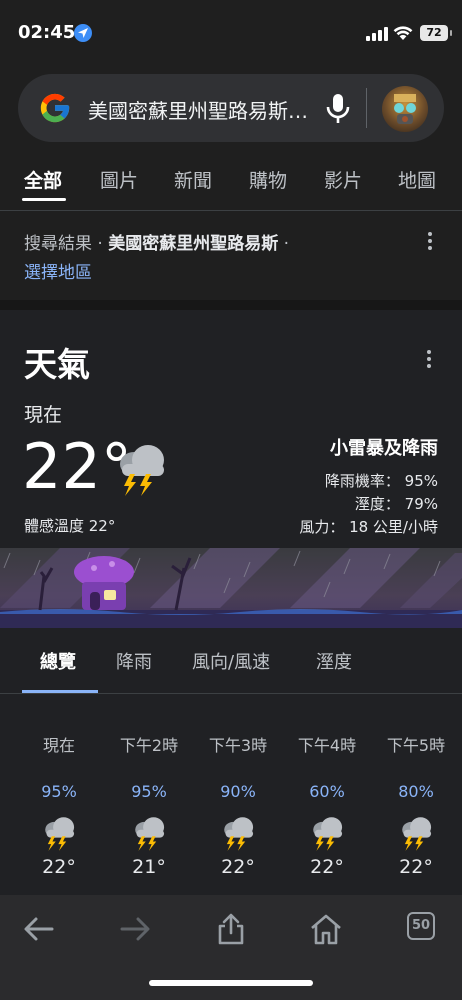 This screenshot has width=462, height=1000. Describe the element at coordinates (58, 273) in the screenshot. I see `choose-region-link: 選擇地區` at that location.